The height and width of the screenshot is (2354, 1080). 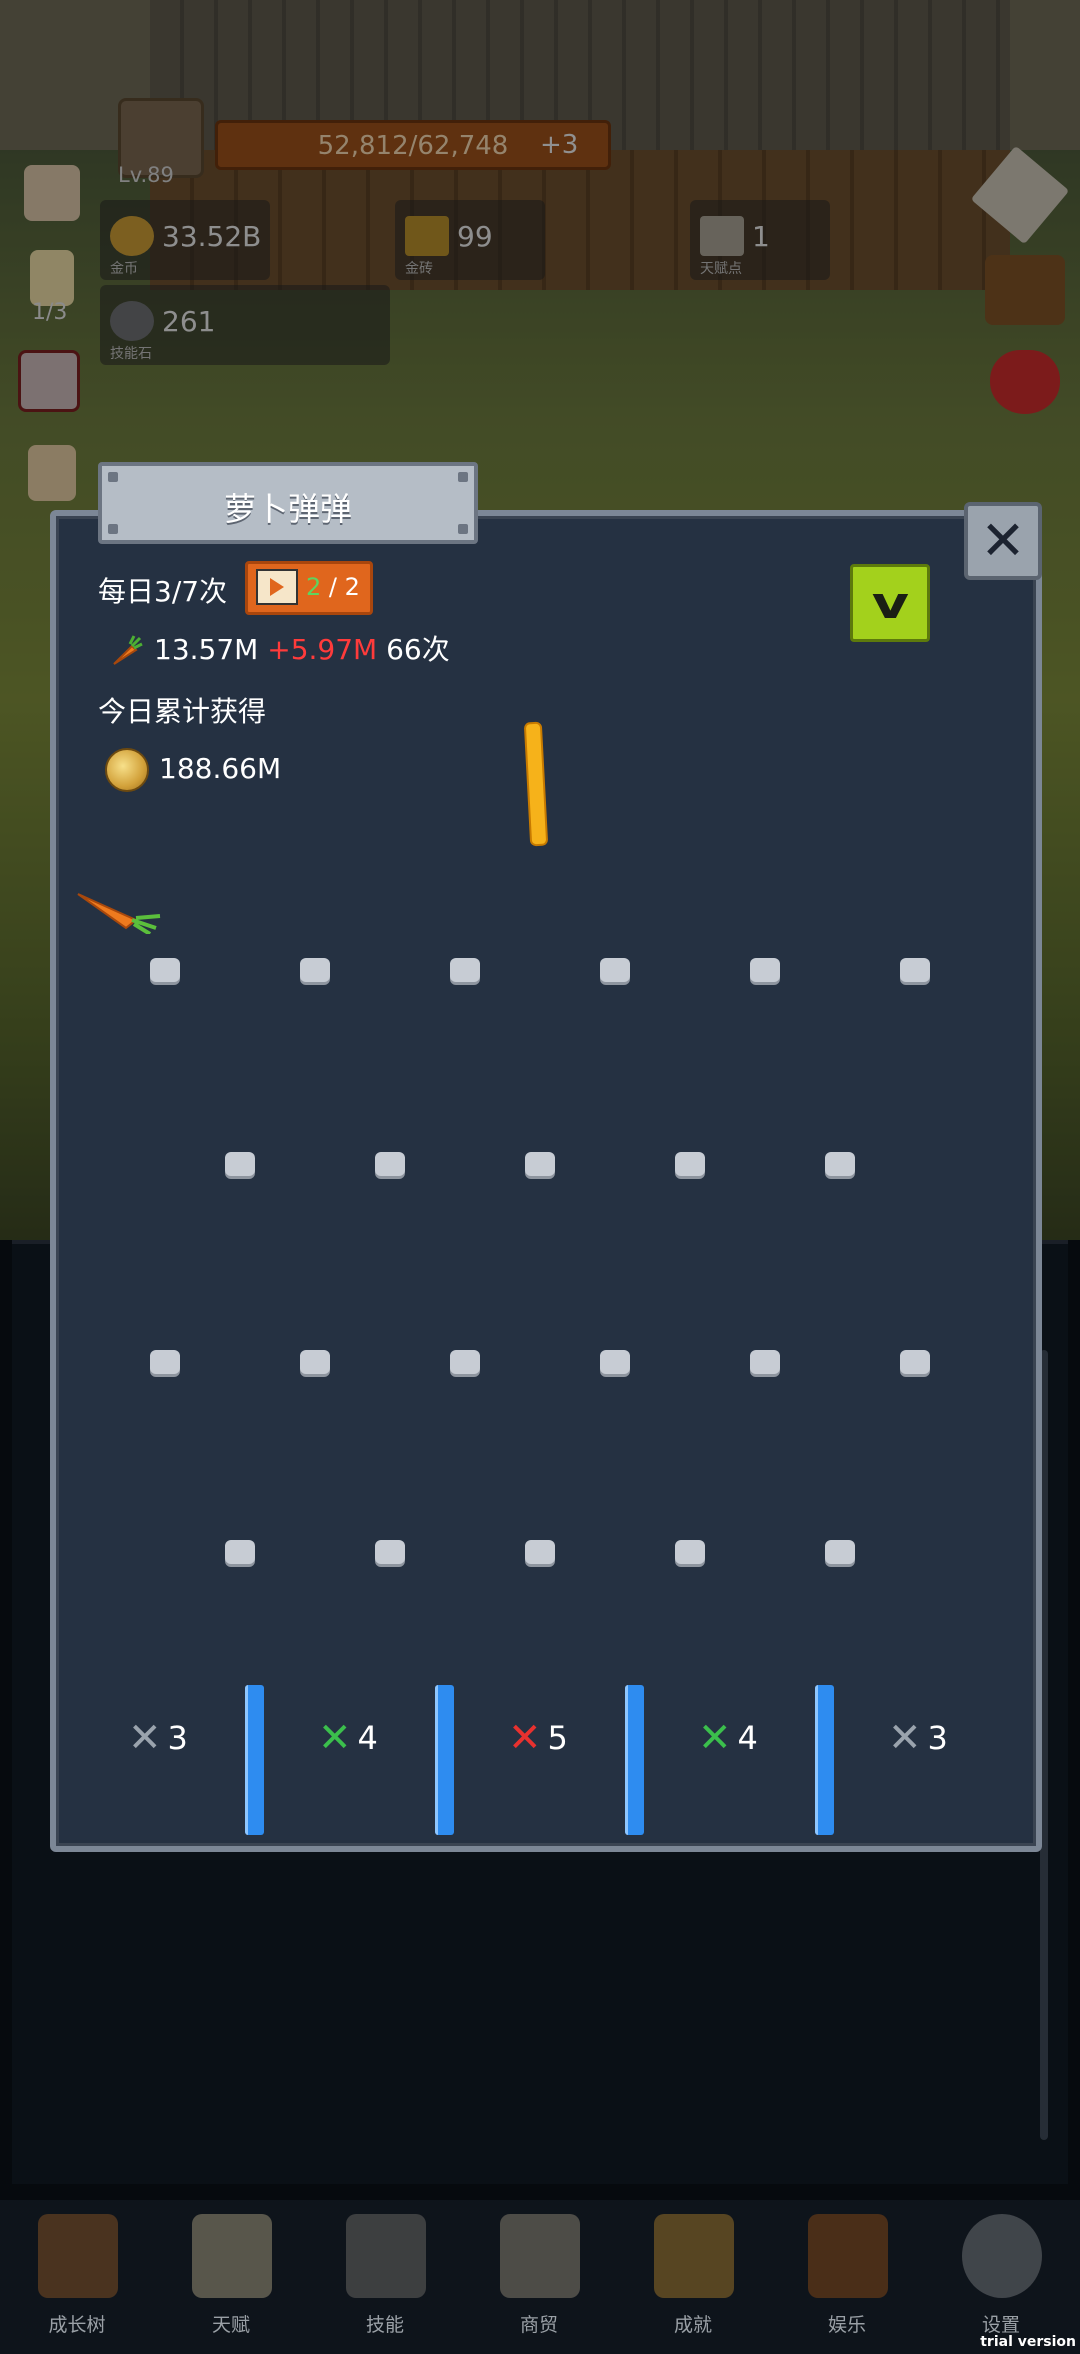 I want to click on dialog-title-tab: 萝卜弹弹, so click(x=288, y=503).